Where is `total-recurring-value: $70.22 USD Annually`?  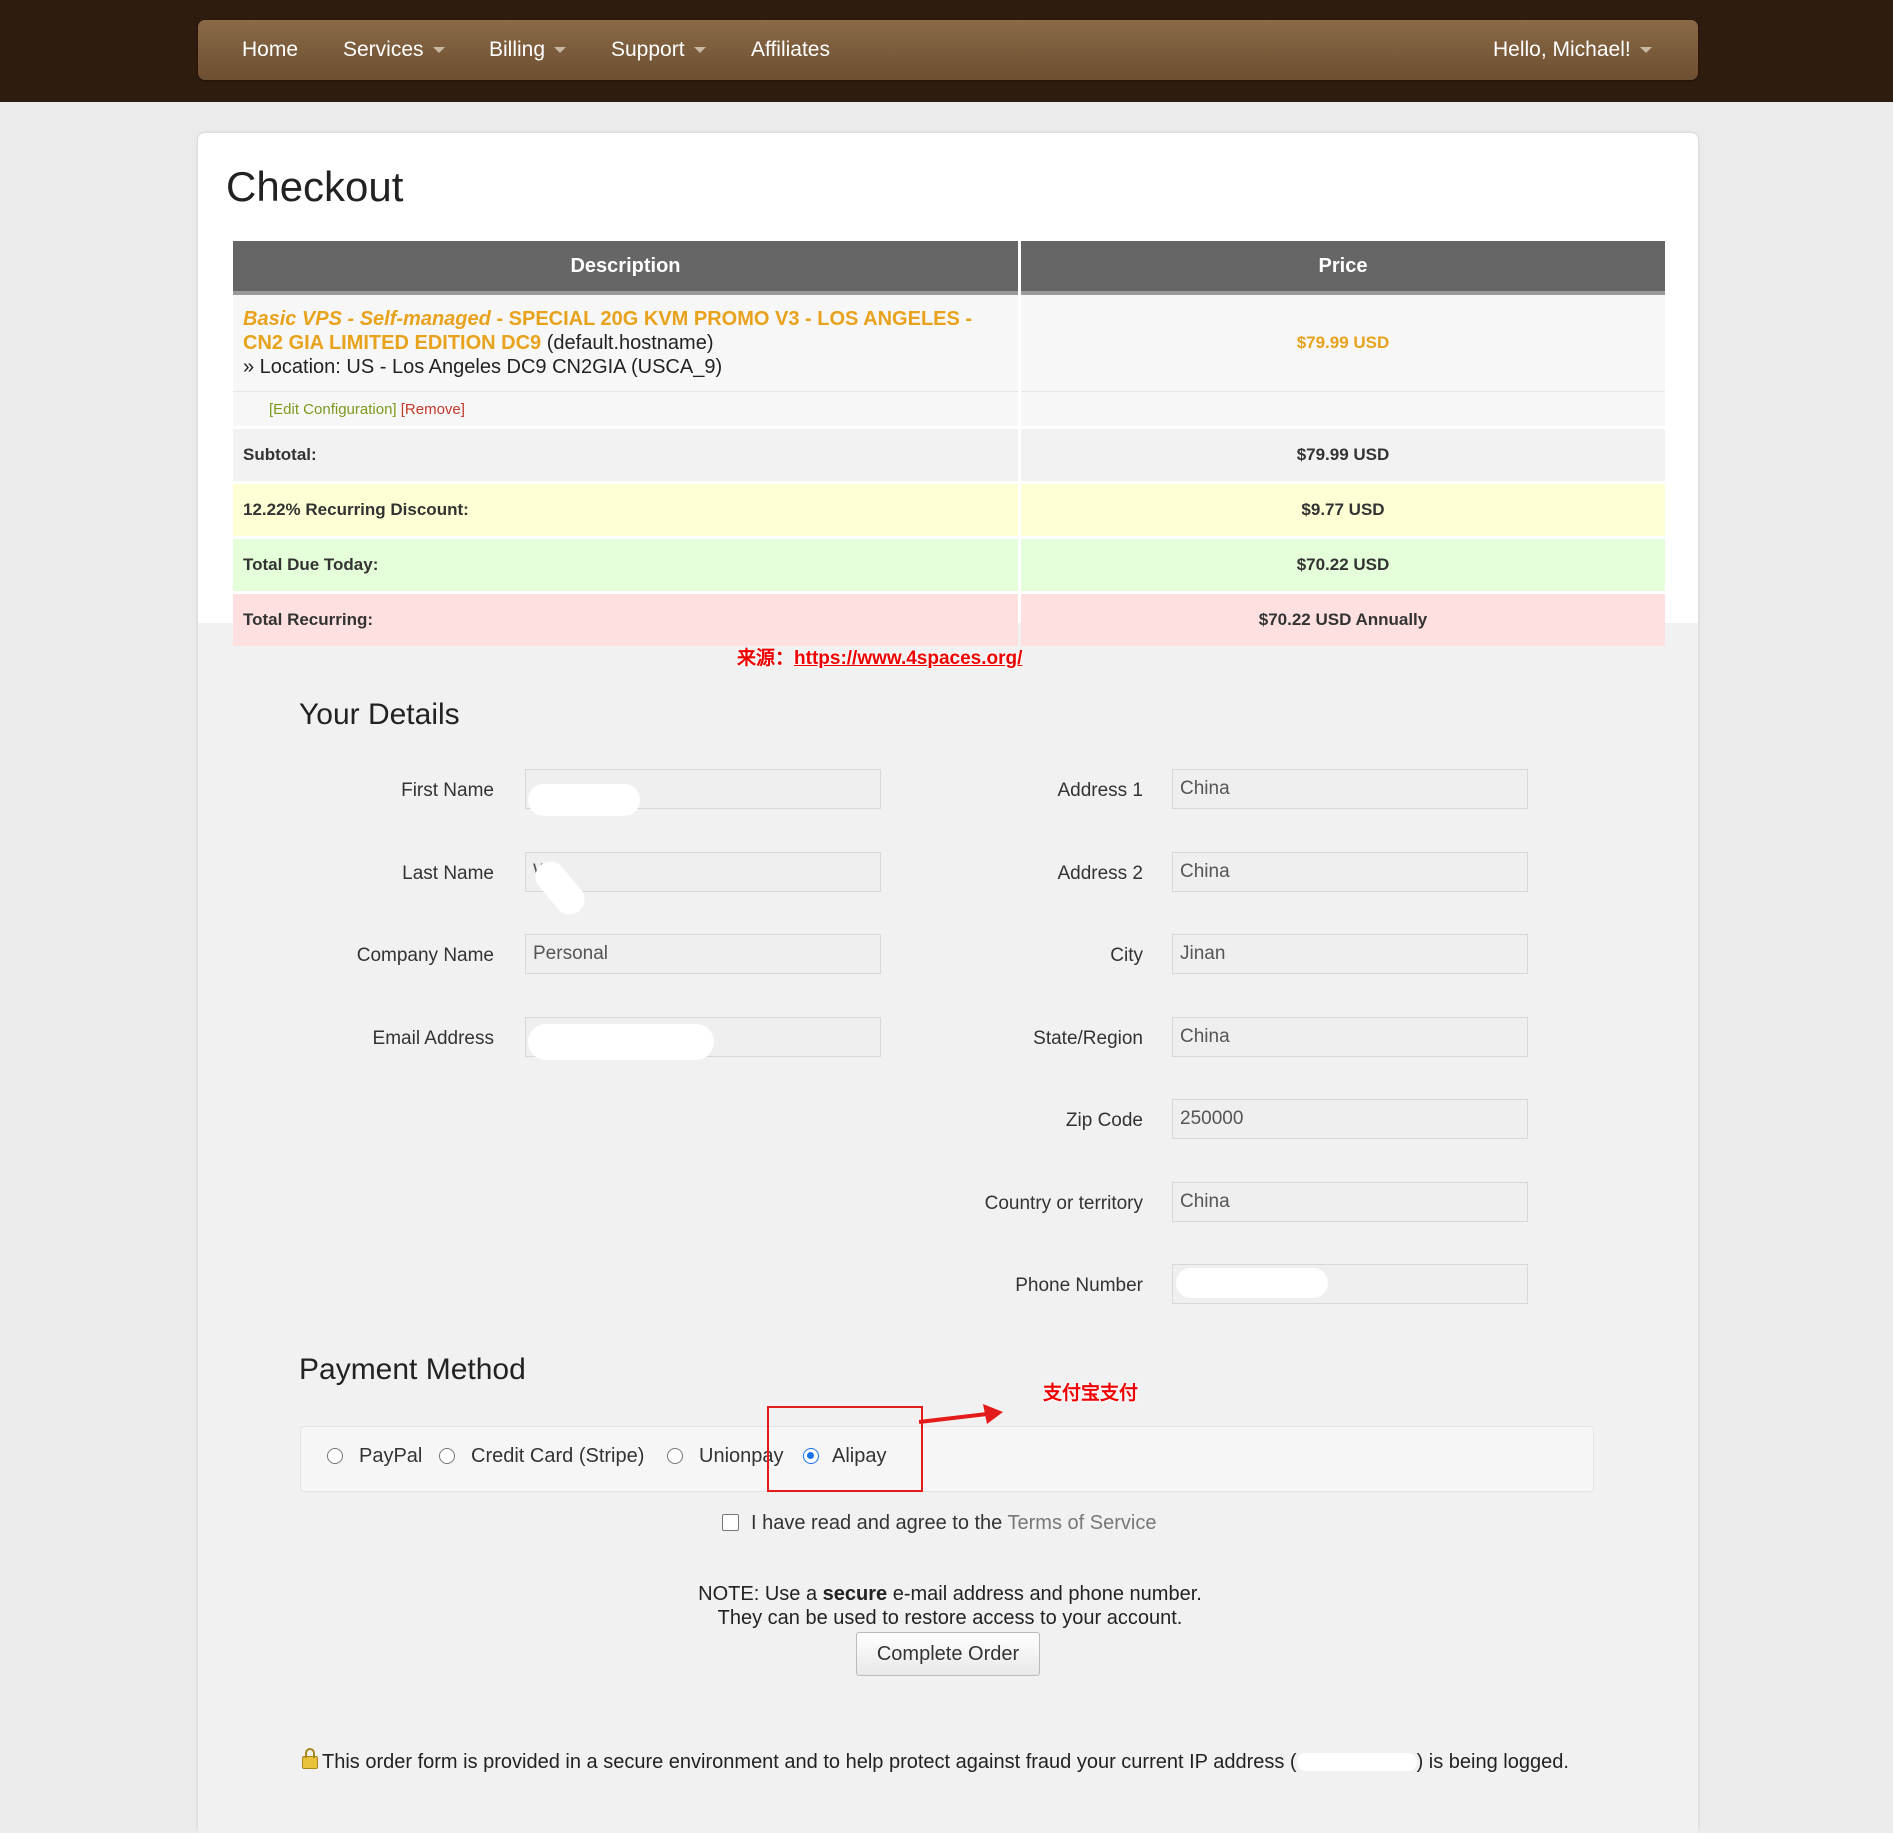 total-recurring-value: $70.22 USD Annually is located at coordinates (1343, 618).